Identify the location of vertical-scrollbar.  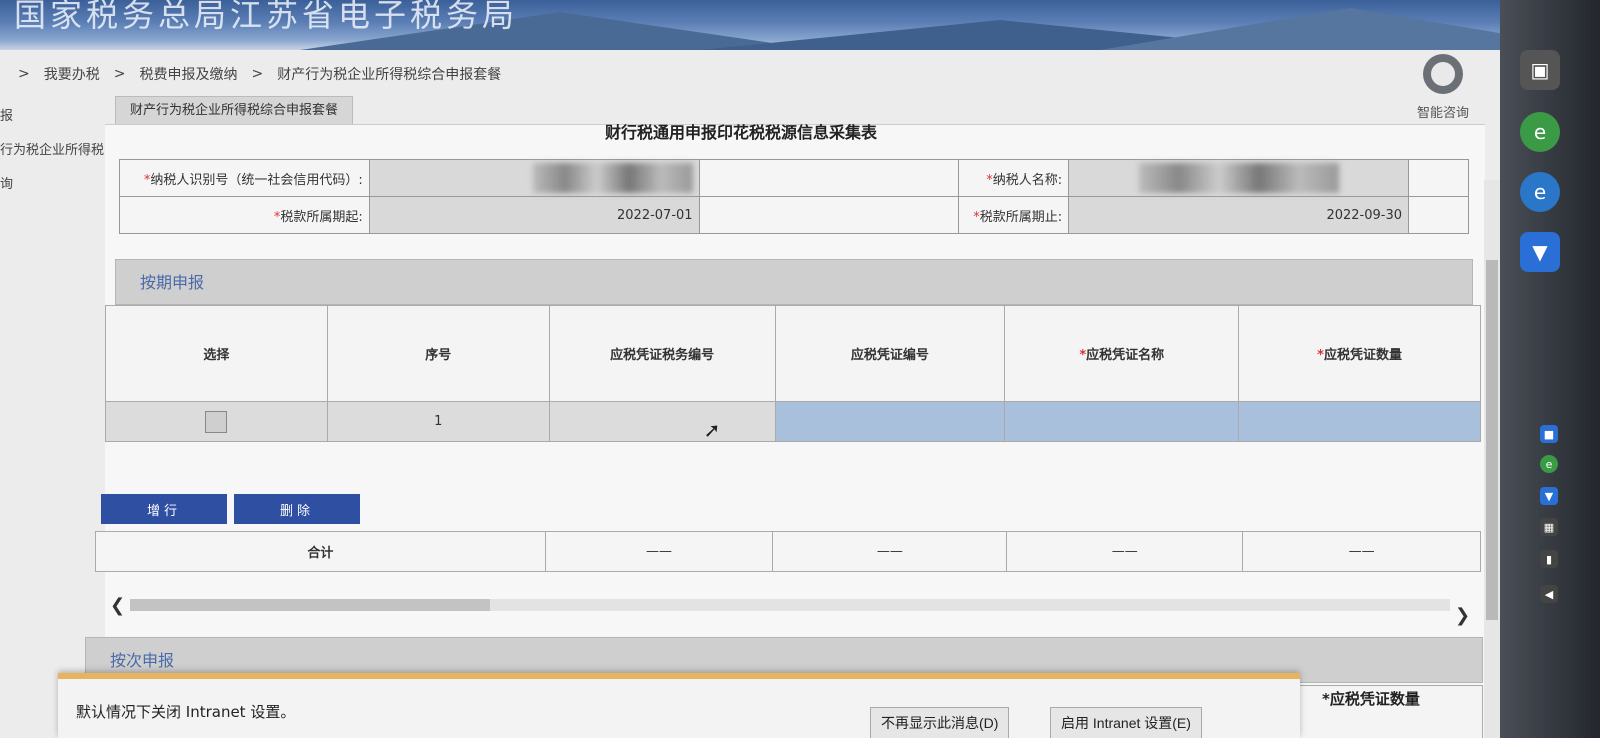
(1492, 459).